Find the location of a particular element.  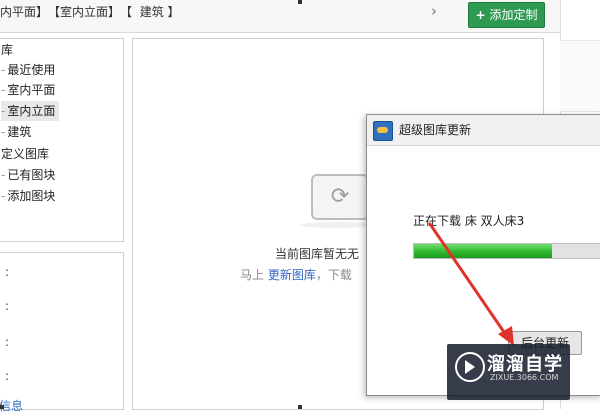

add-custom-button: + 添加定制 is located at coordinates (506, 15).